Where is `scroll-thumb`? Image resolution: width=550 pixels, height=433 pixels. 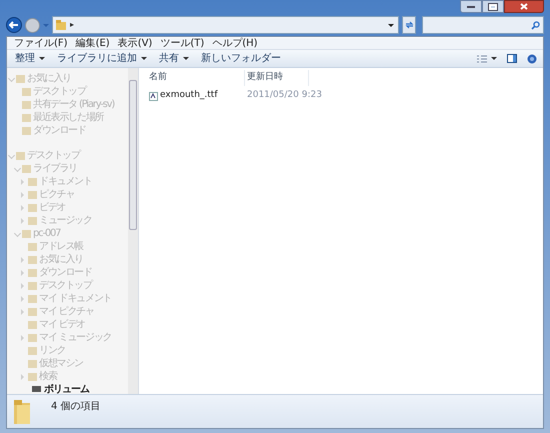 scroll-thumb is located at coordinates (133, 155).